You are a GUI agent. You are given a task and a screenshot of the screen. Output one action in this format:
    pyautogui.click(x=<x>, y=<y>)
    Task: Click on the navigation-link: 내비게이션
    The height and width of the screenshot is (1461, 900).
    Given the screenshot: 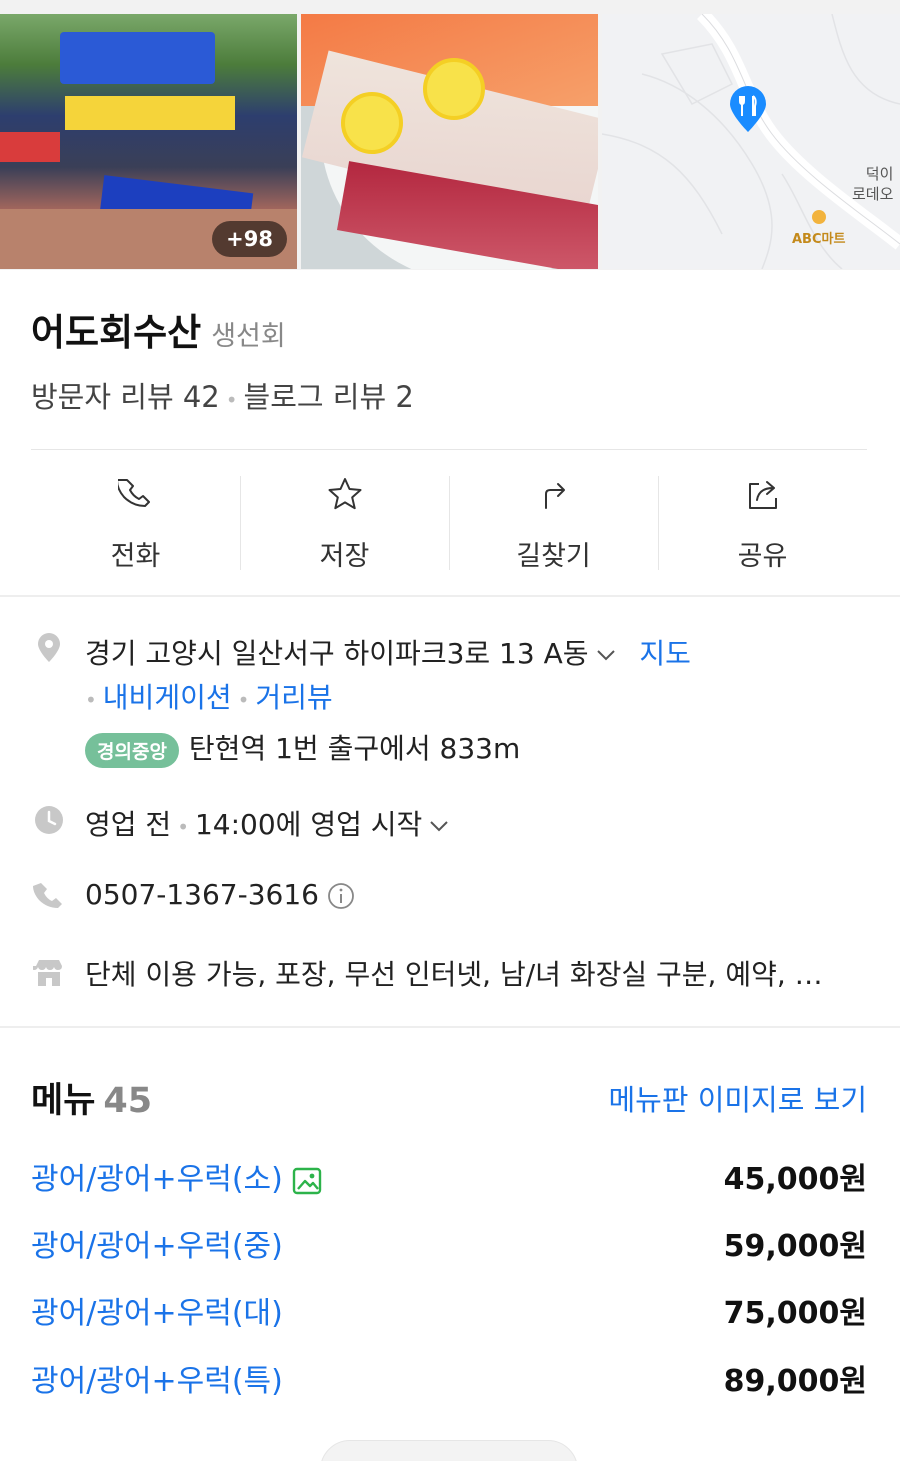 What is the action you would take?
    pyautogui.click(x=167, y=697)
    